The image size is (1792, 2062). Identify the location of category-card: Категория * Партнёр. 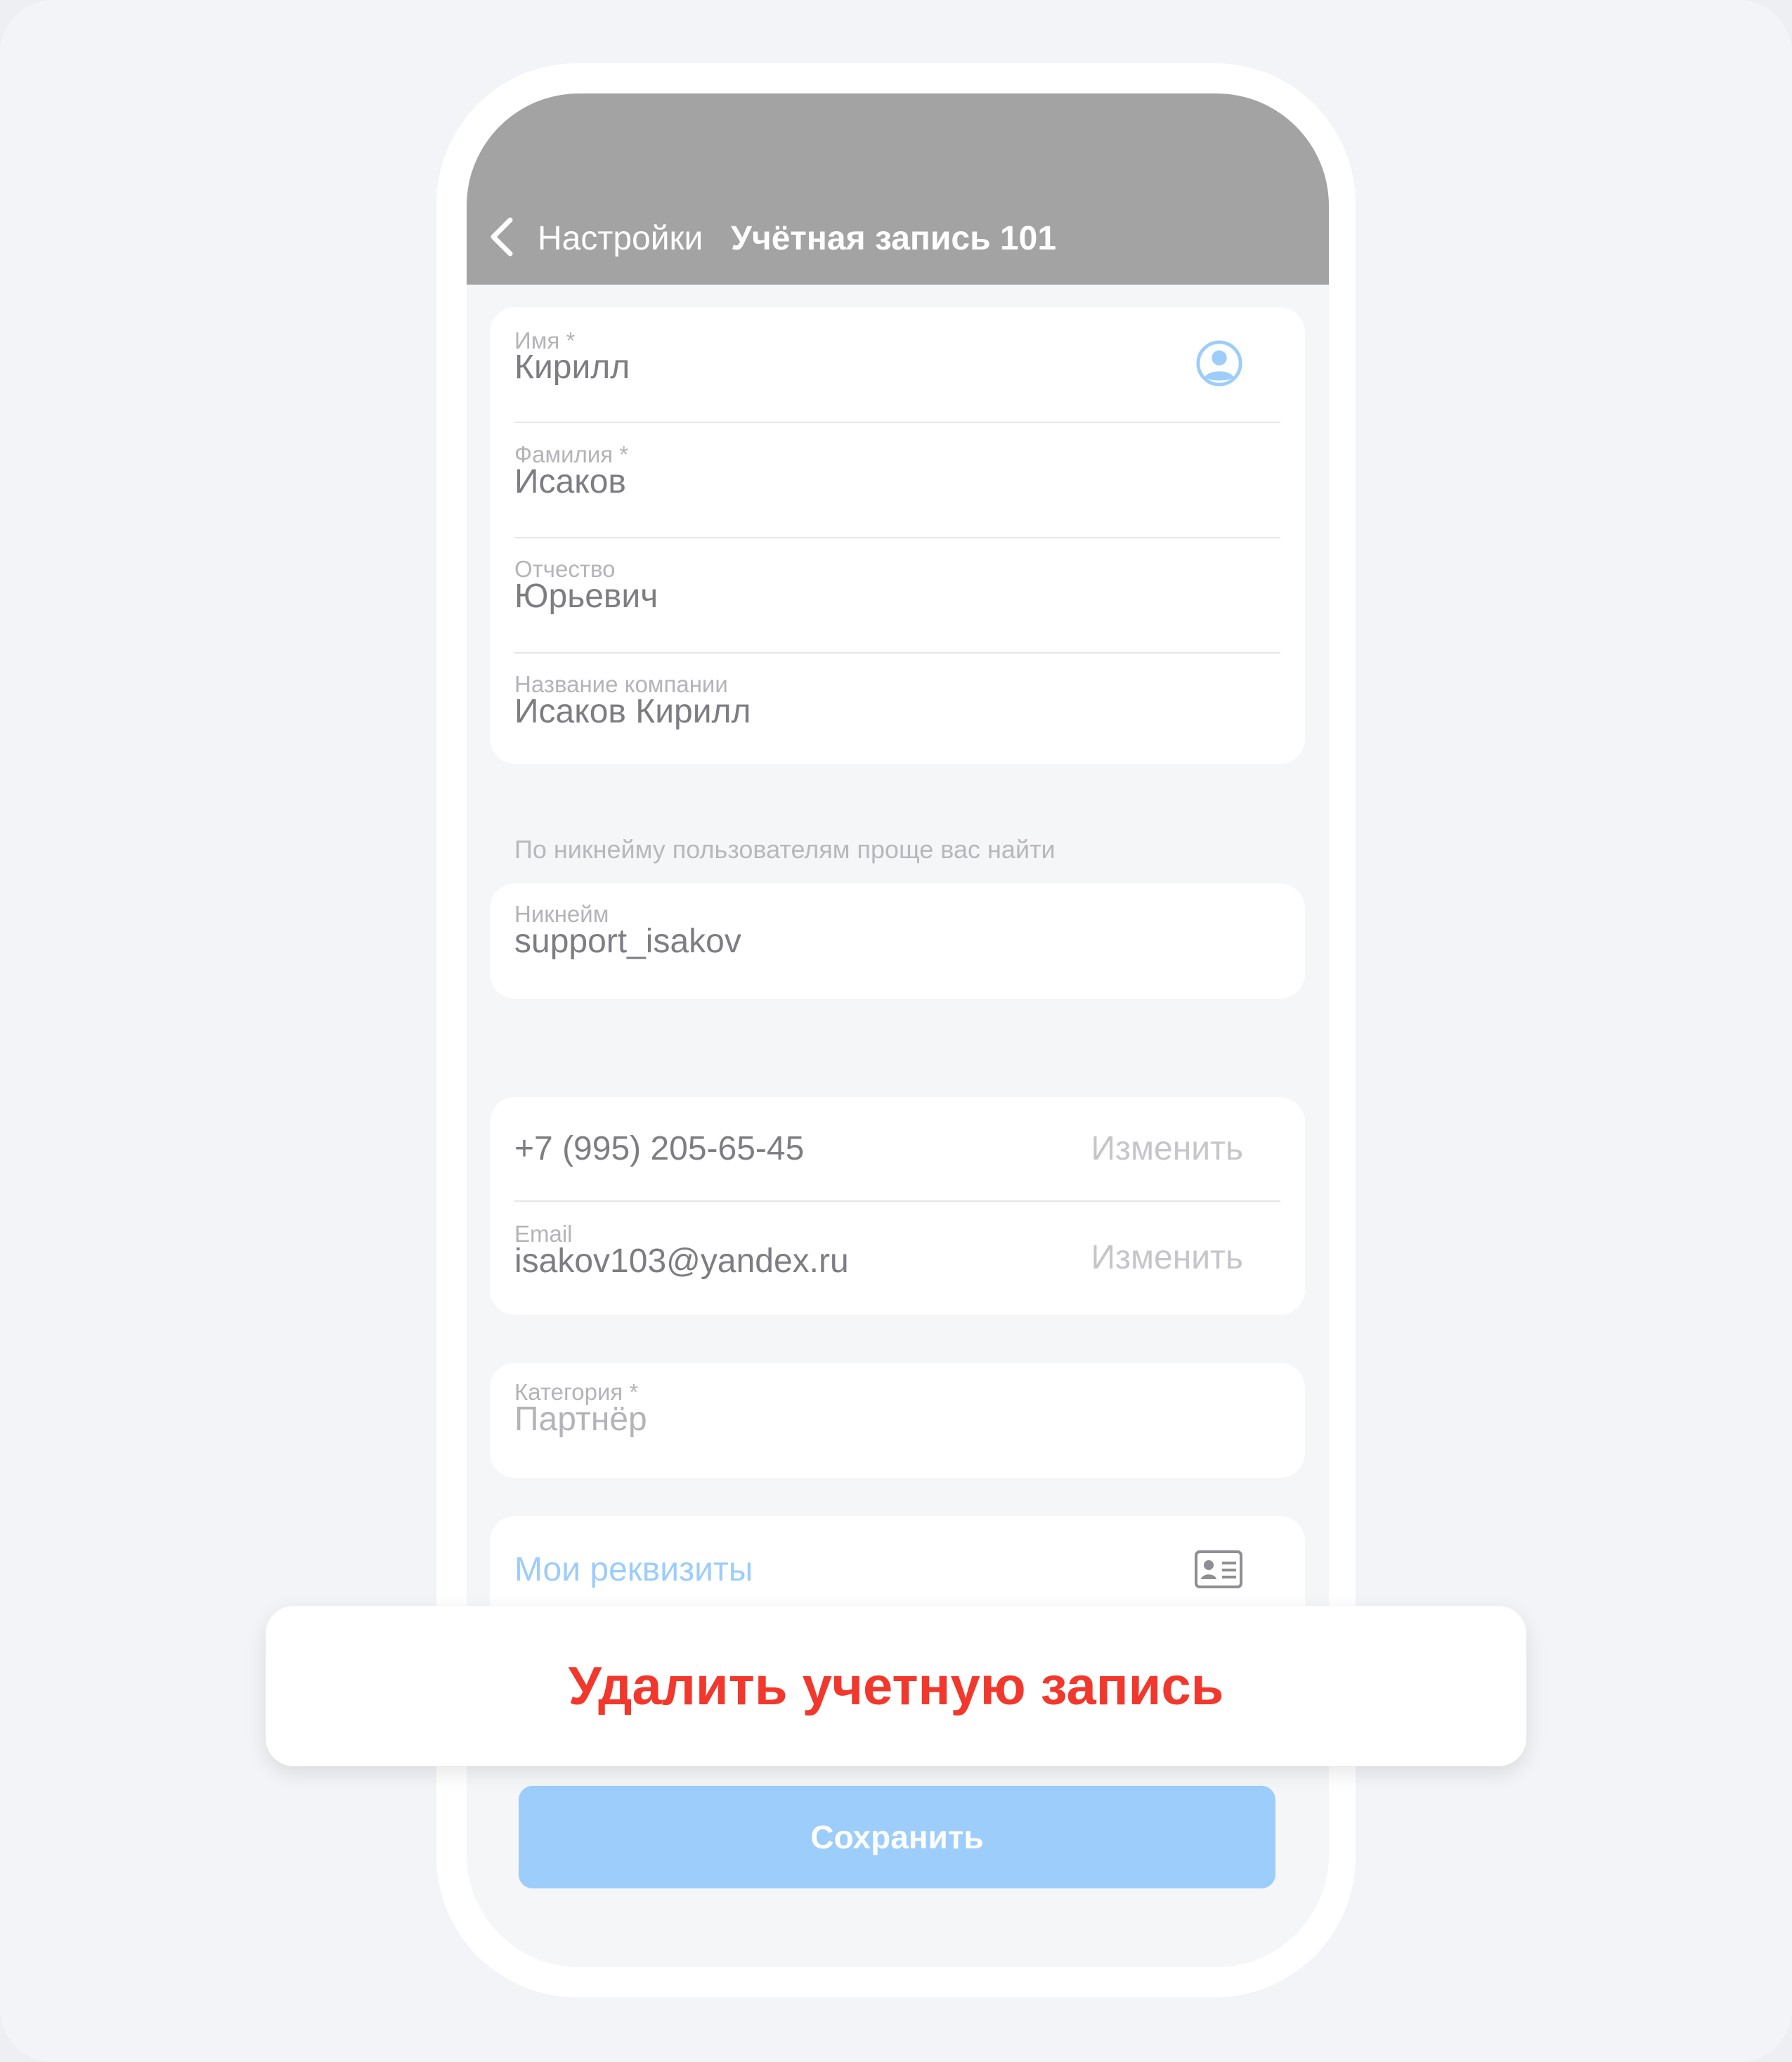
(897, 1420).